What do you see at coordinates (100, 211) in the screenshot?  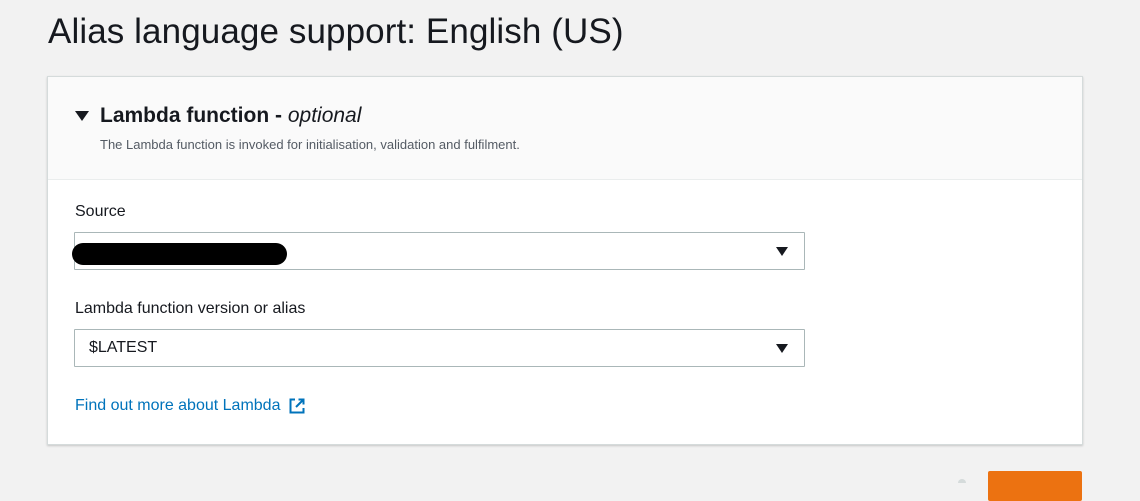 I see `source-label: Source` at bounding box center [100, 211].